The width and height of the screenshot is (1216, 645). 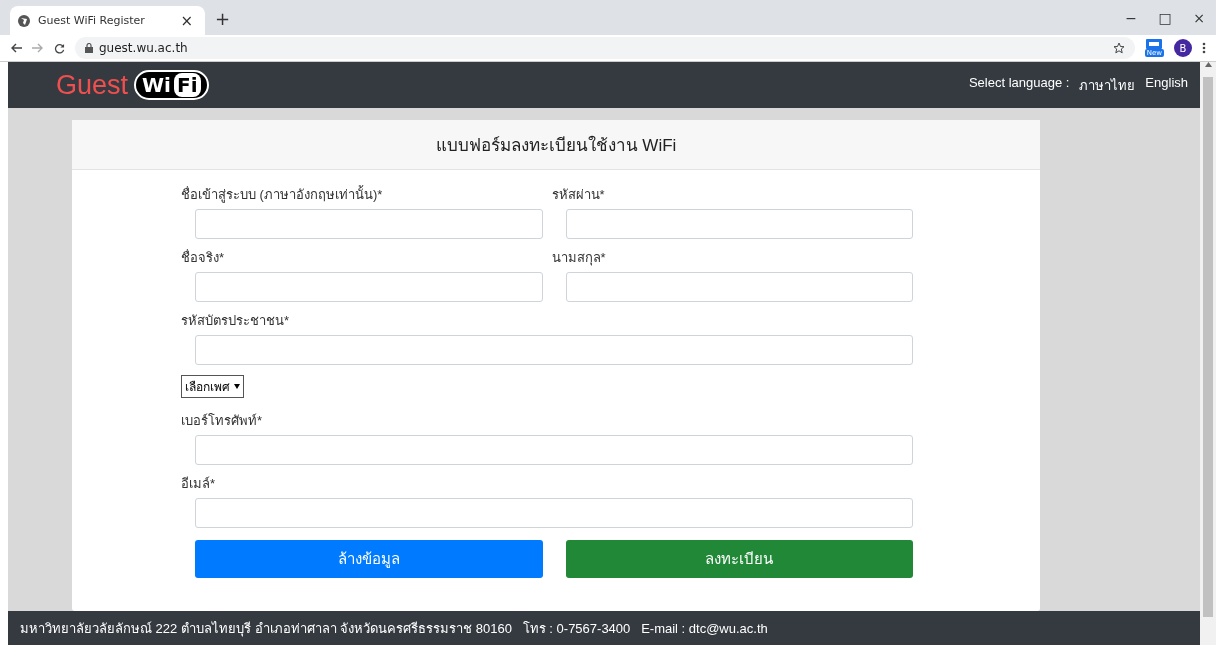 What do you see at coordinates (1165, 17) in the screenshot?
I see `window-control: □` at bounding box center [1165, 17].